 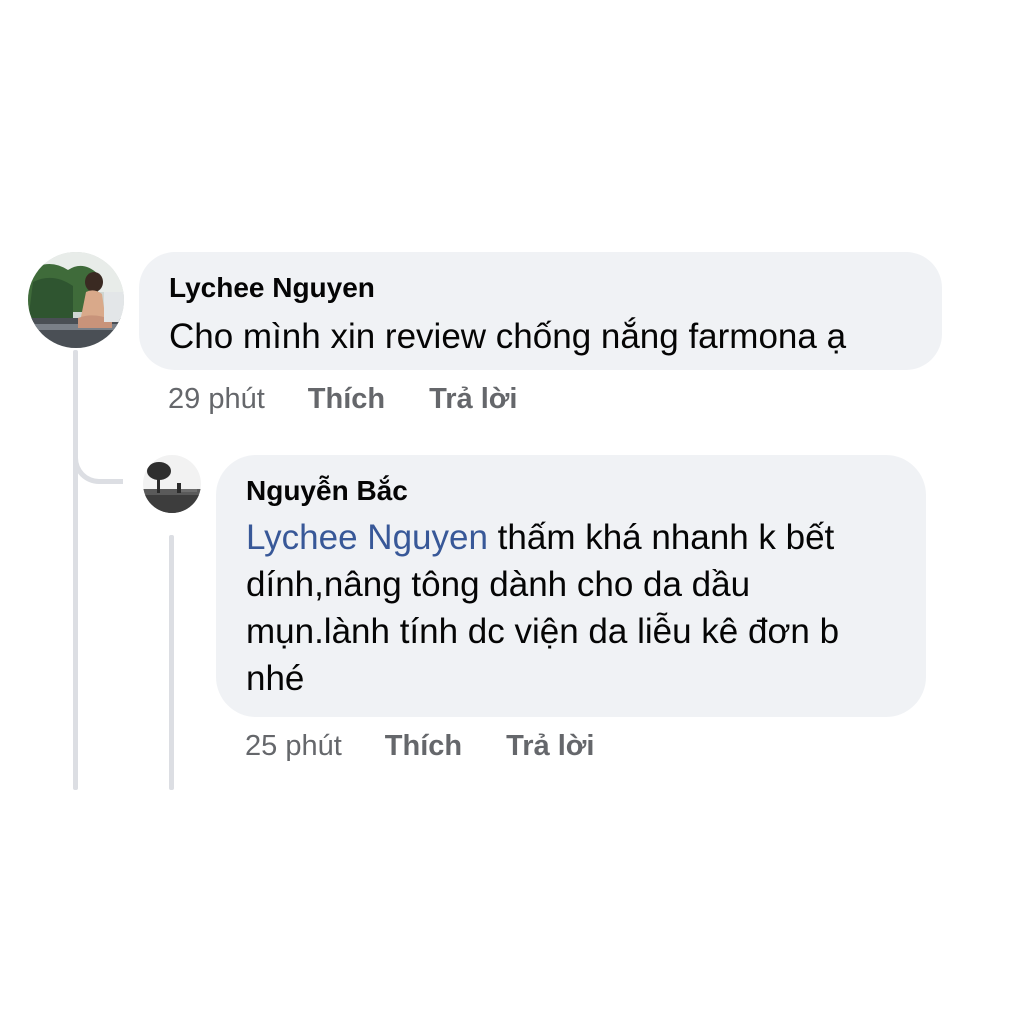 What do you see at coordinates (508, 336) in the screenshot?
I see `comment-text: Cho mình xin review chống nắng farmona ạ` at bounding box center [508, 336].